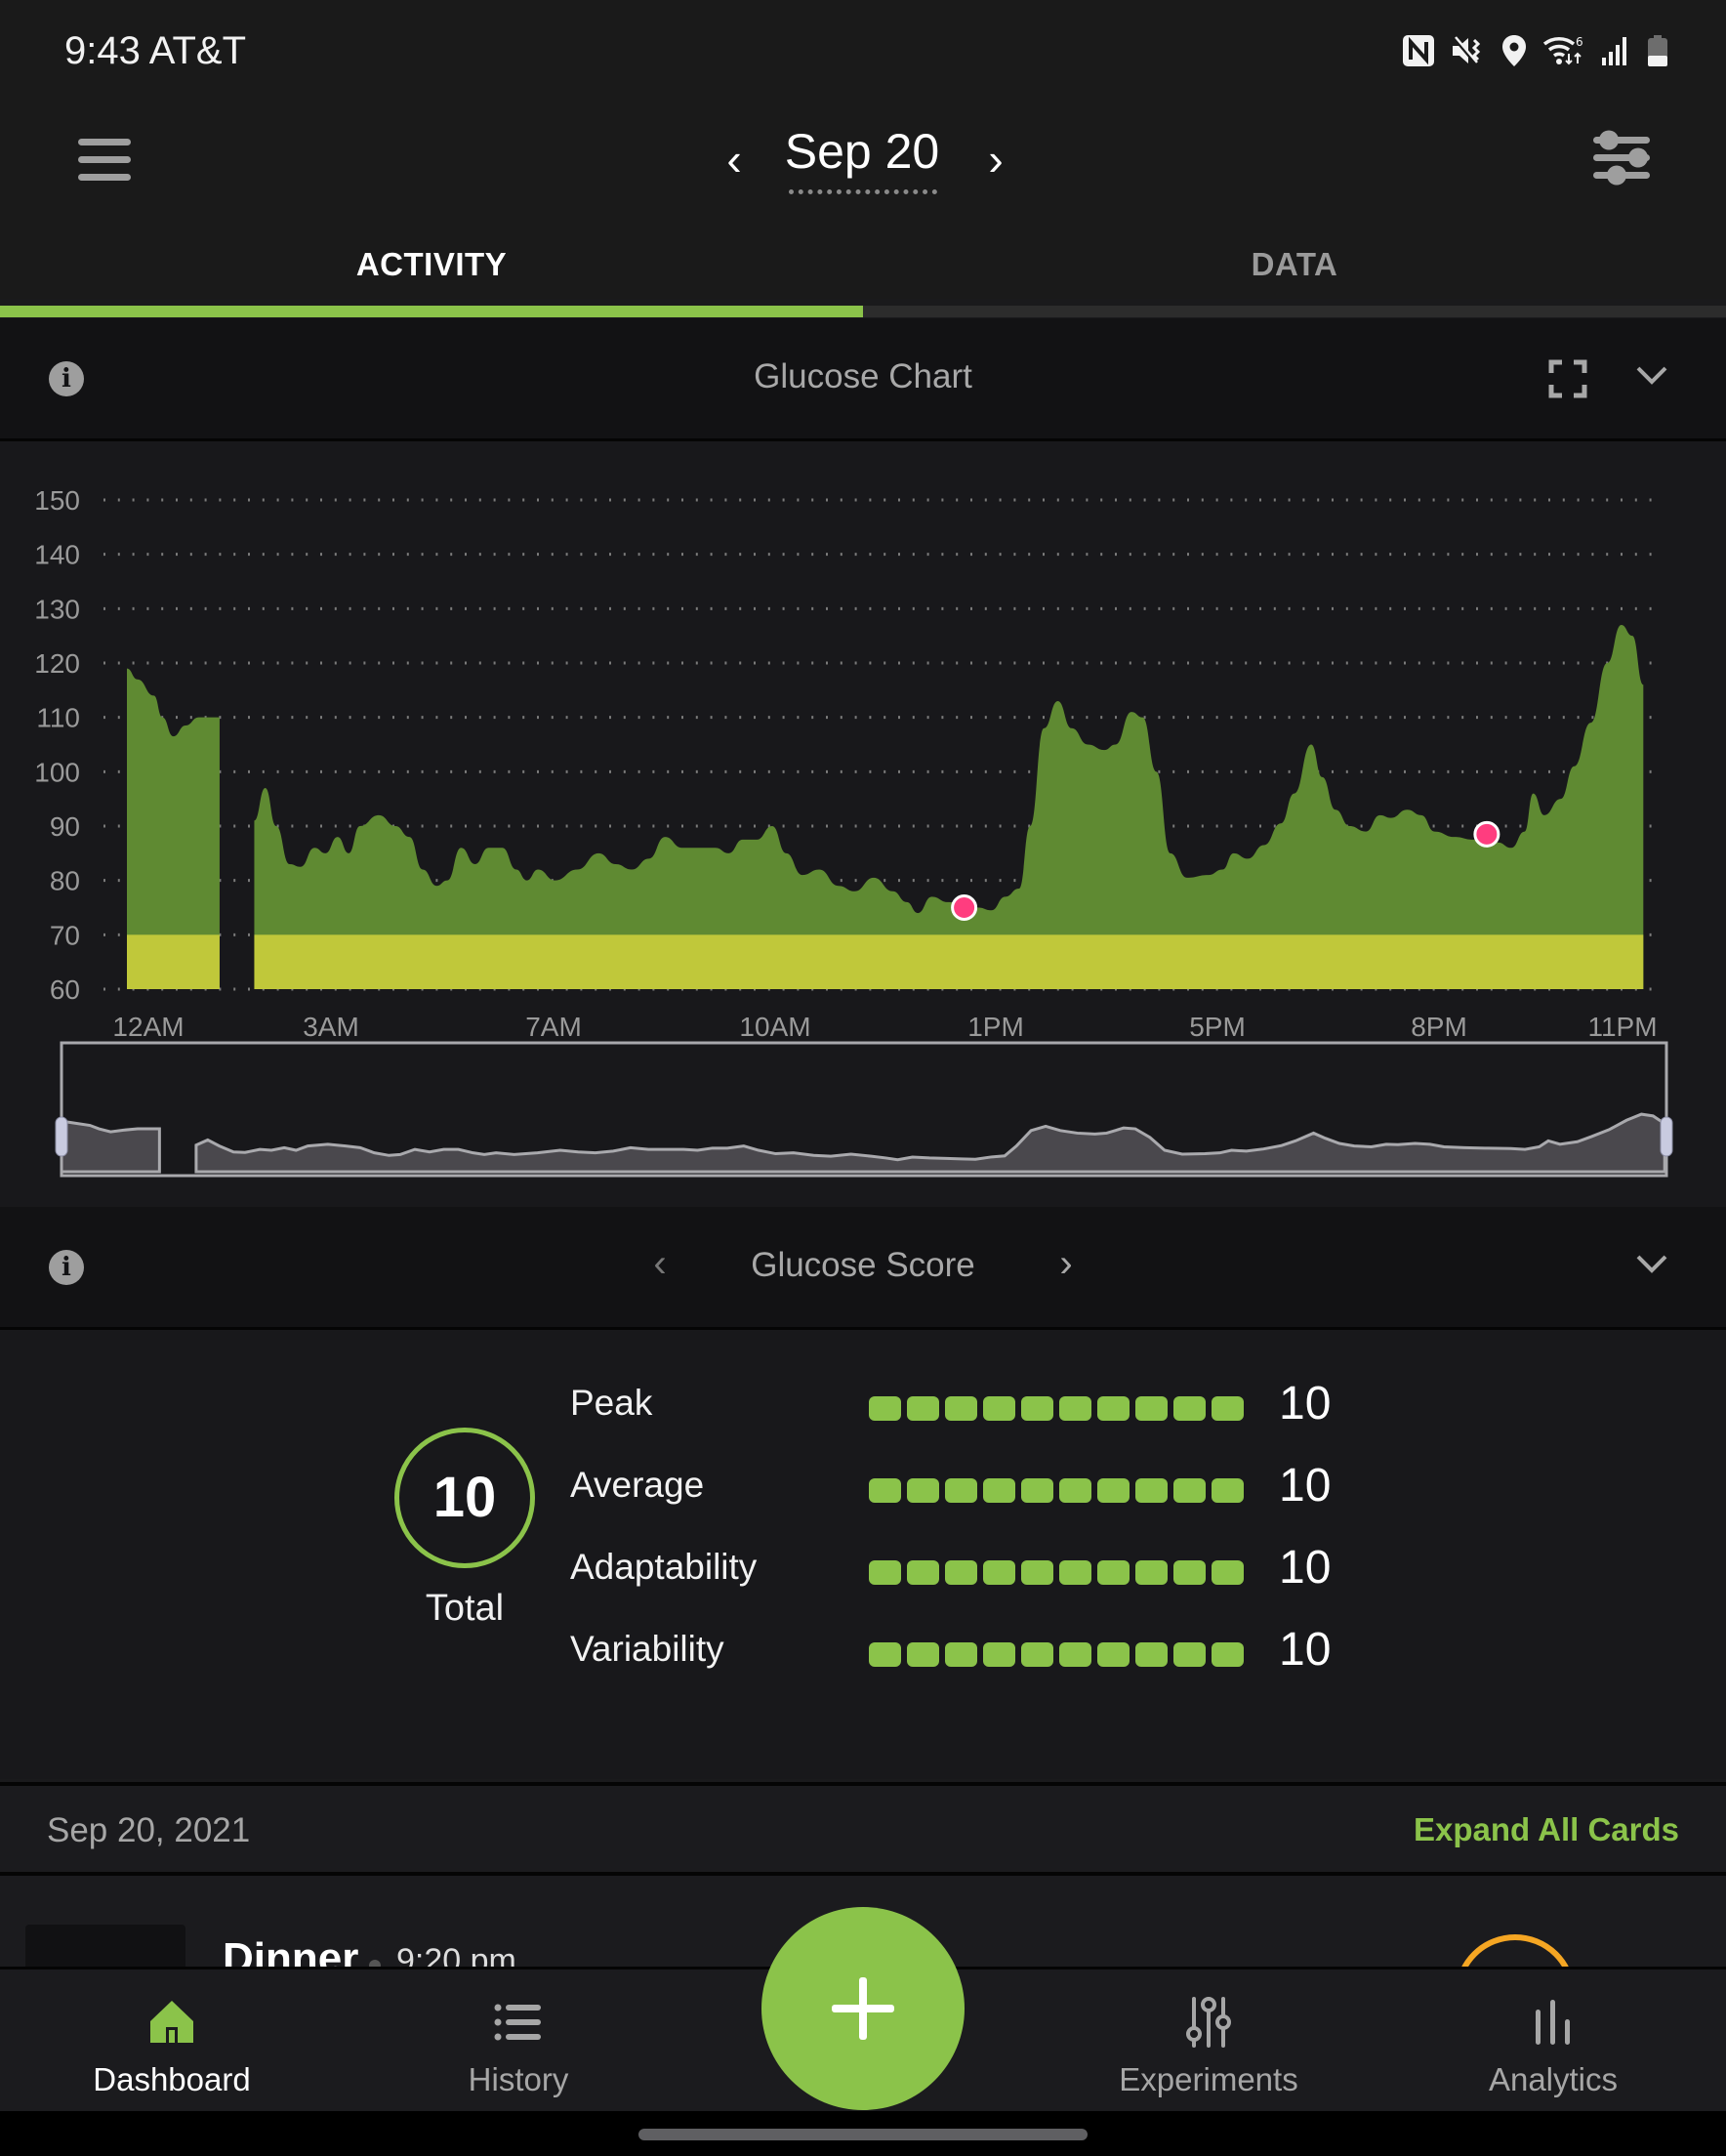 This screenshot has height=2156, width=1726. Describe the element at coordinates (1666, 1137) in the screenshot. I see `navigator-right-handle` at that location.